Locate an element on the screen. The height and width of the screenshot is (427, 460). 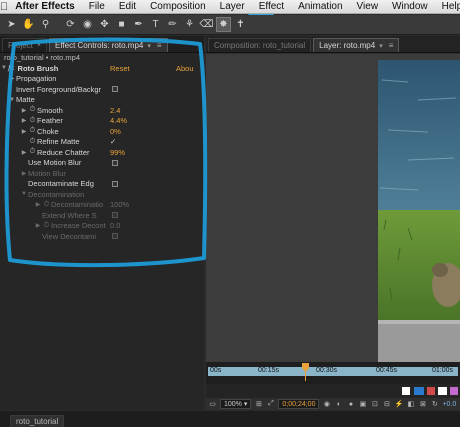
property-row: Use Motion Blur is located at coordinates (102, 163).